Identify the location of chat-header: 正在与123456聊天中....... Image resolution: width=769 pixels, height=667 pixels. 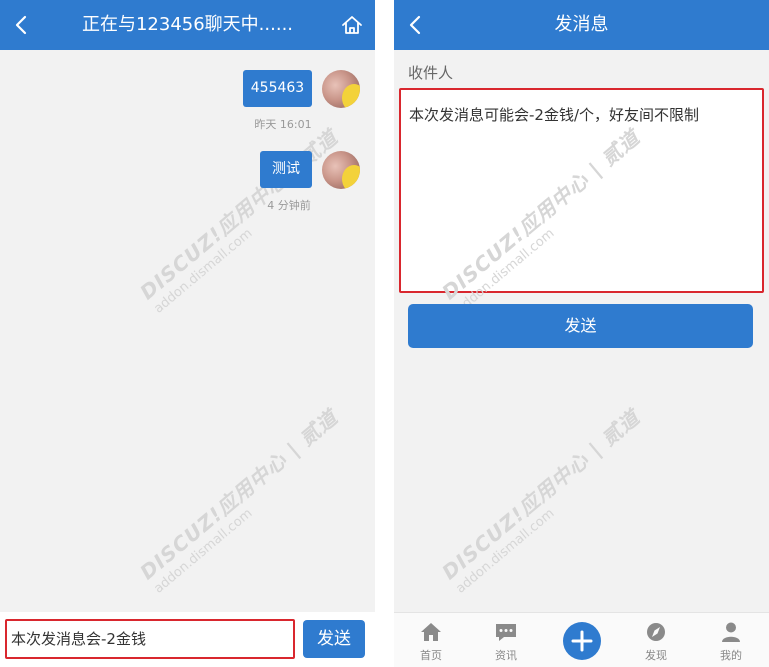
(187, 25).